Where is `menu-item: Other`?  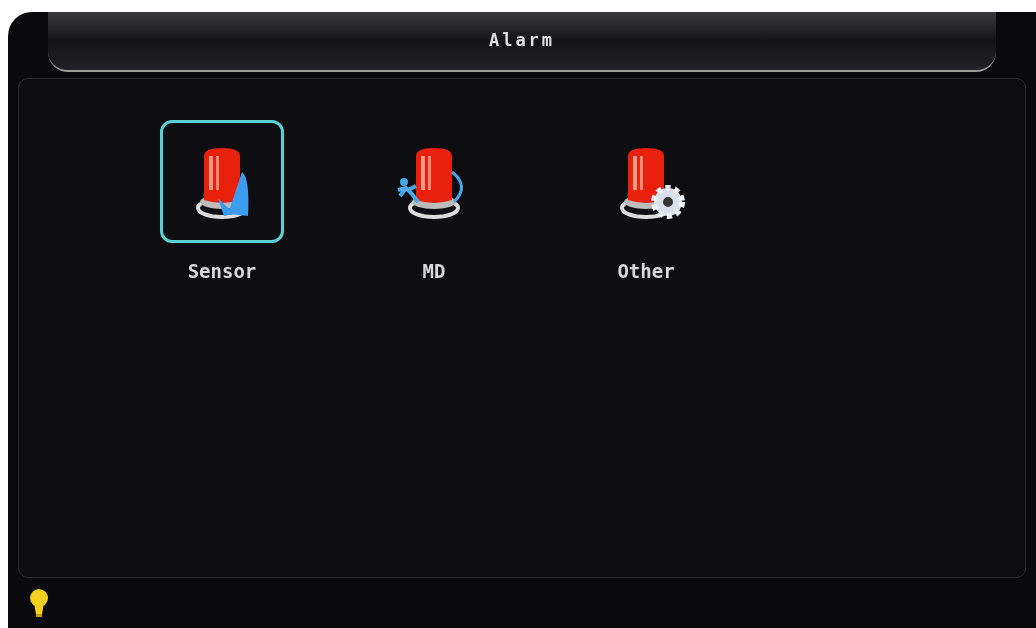
menu-item: Other is located at coordinates (646, 203).